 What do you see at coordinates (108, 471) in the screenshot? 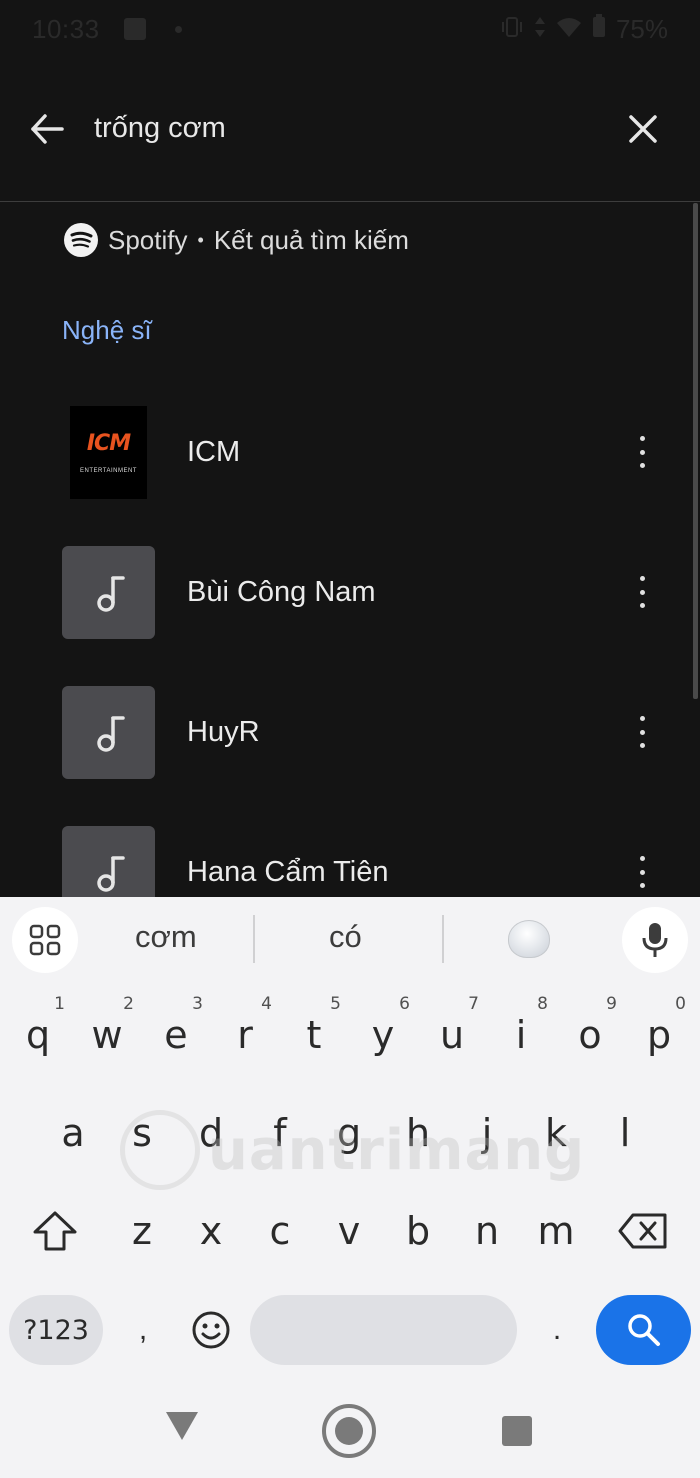
I see `icm-logo-subtext: ENTERTAINMENT` at bounding box center [108, 471].